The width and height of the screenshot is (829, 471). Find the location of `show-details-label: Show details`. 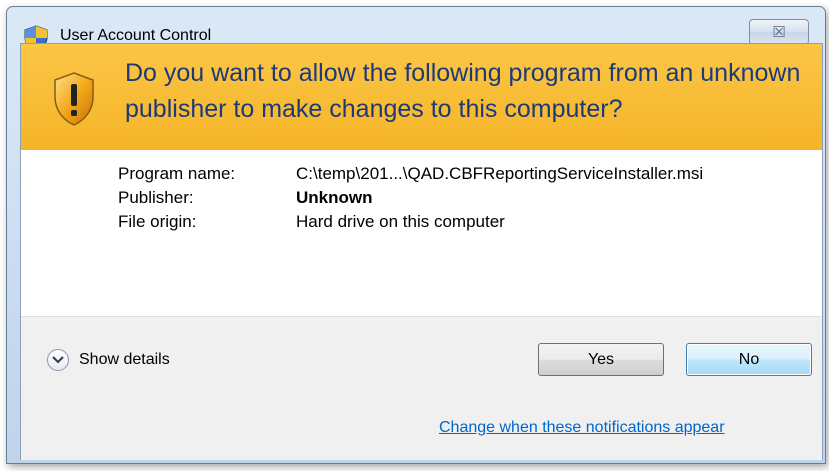

show-details-label: Show details is located at coordinates (124, 360).